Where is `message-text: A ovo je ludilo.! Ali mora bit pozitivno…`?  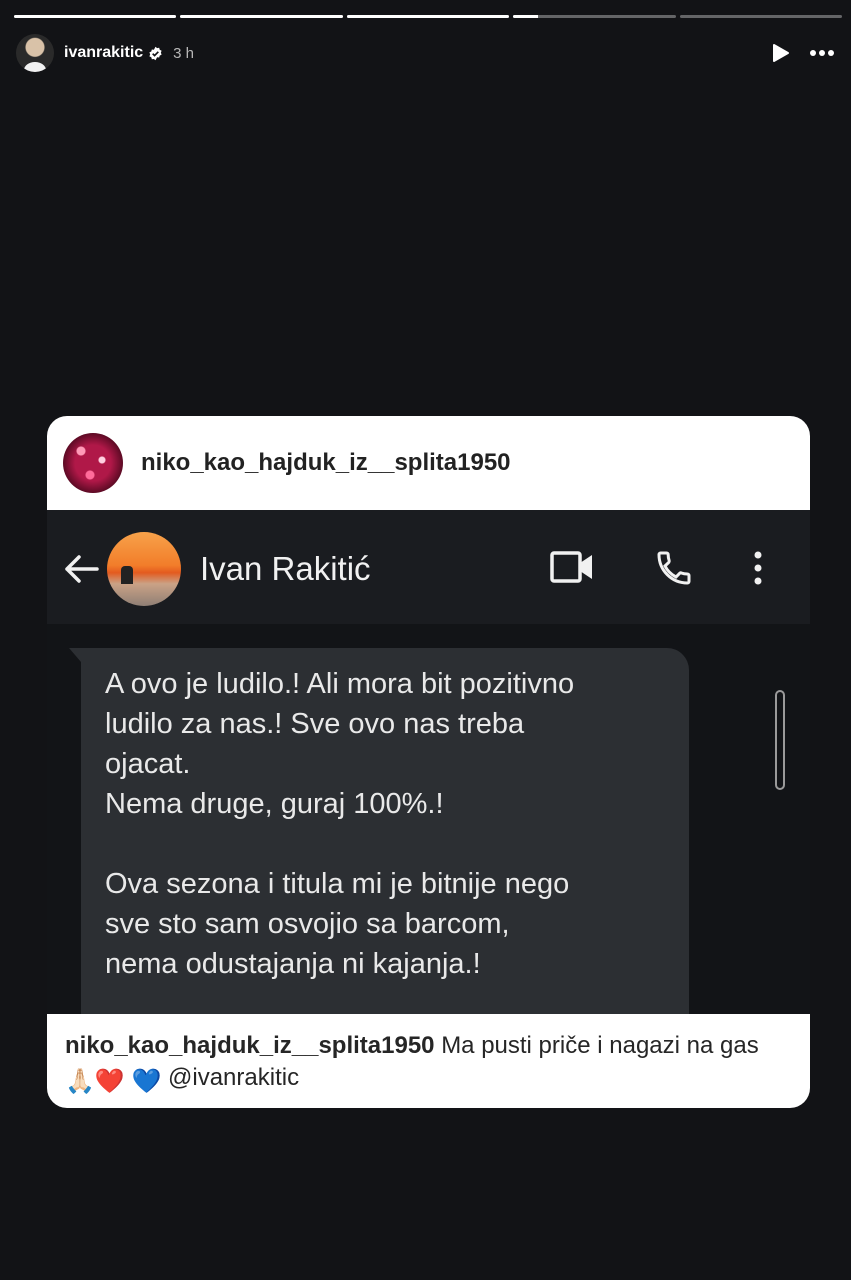 message-text: A ovo je ludilo.! Ali mora bit pozitivno… is located at coordinates (340, 824).